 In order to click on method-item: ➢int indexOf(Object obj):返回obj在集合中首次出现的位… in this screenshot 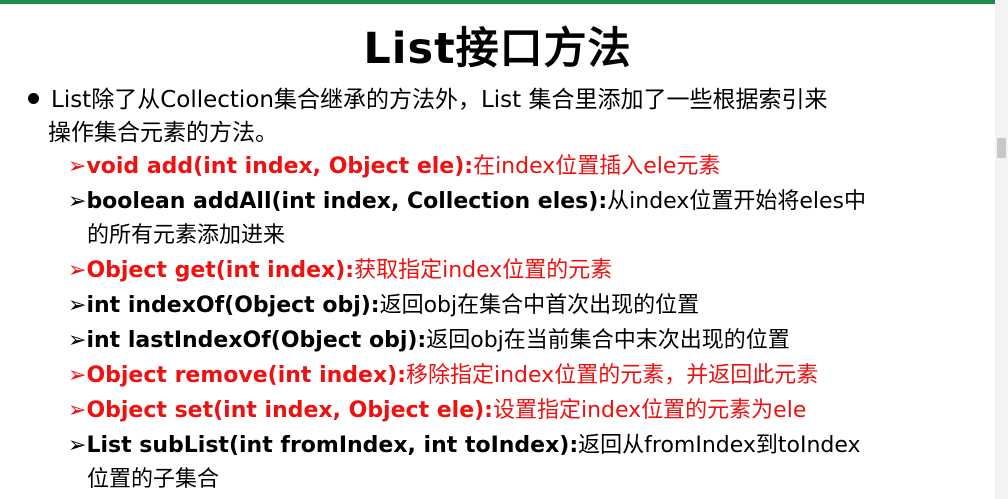, I will do `click(503, 306)`.